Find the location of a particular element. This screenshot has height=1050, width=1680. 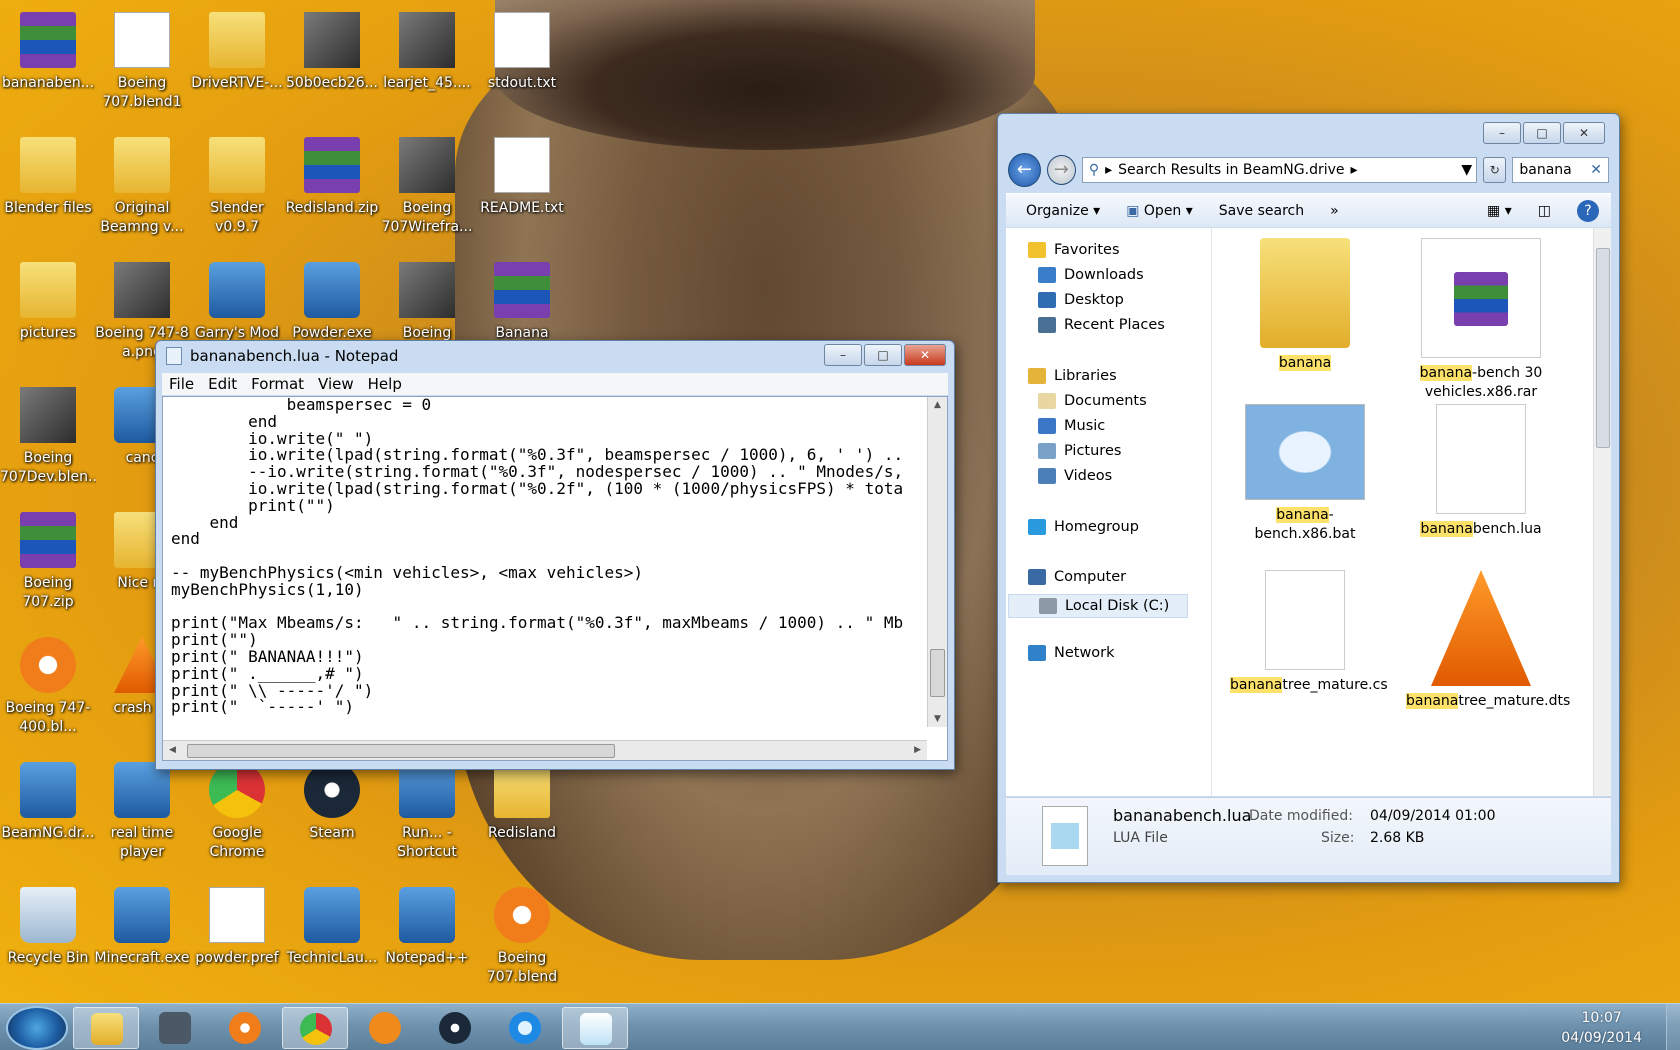

file-item: banana is located at coordinates (1305, 305).